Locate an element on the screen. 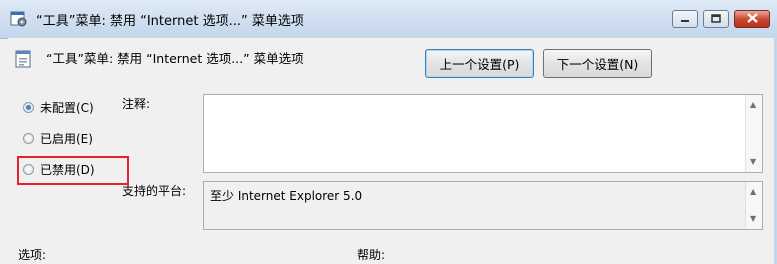 The height and width of the screenshot is (264, 777). radio-not-configured is located at coordinates (28, 107).